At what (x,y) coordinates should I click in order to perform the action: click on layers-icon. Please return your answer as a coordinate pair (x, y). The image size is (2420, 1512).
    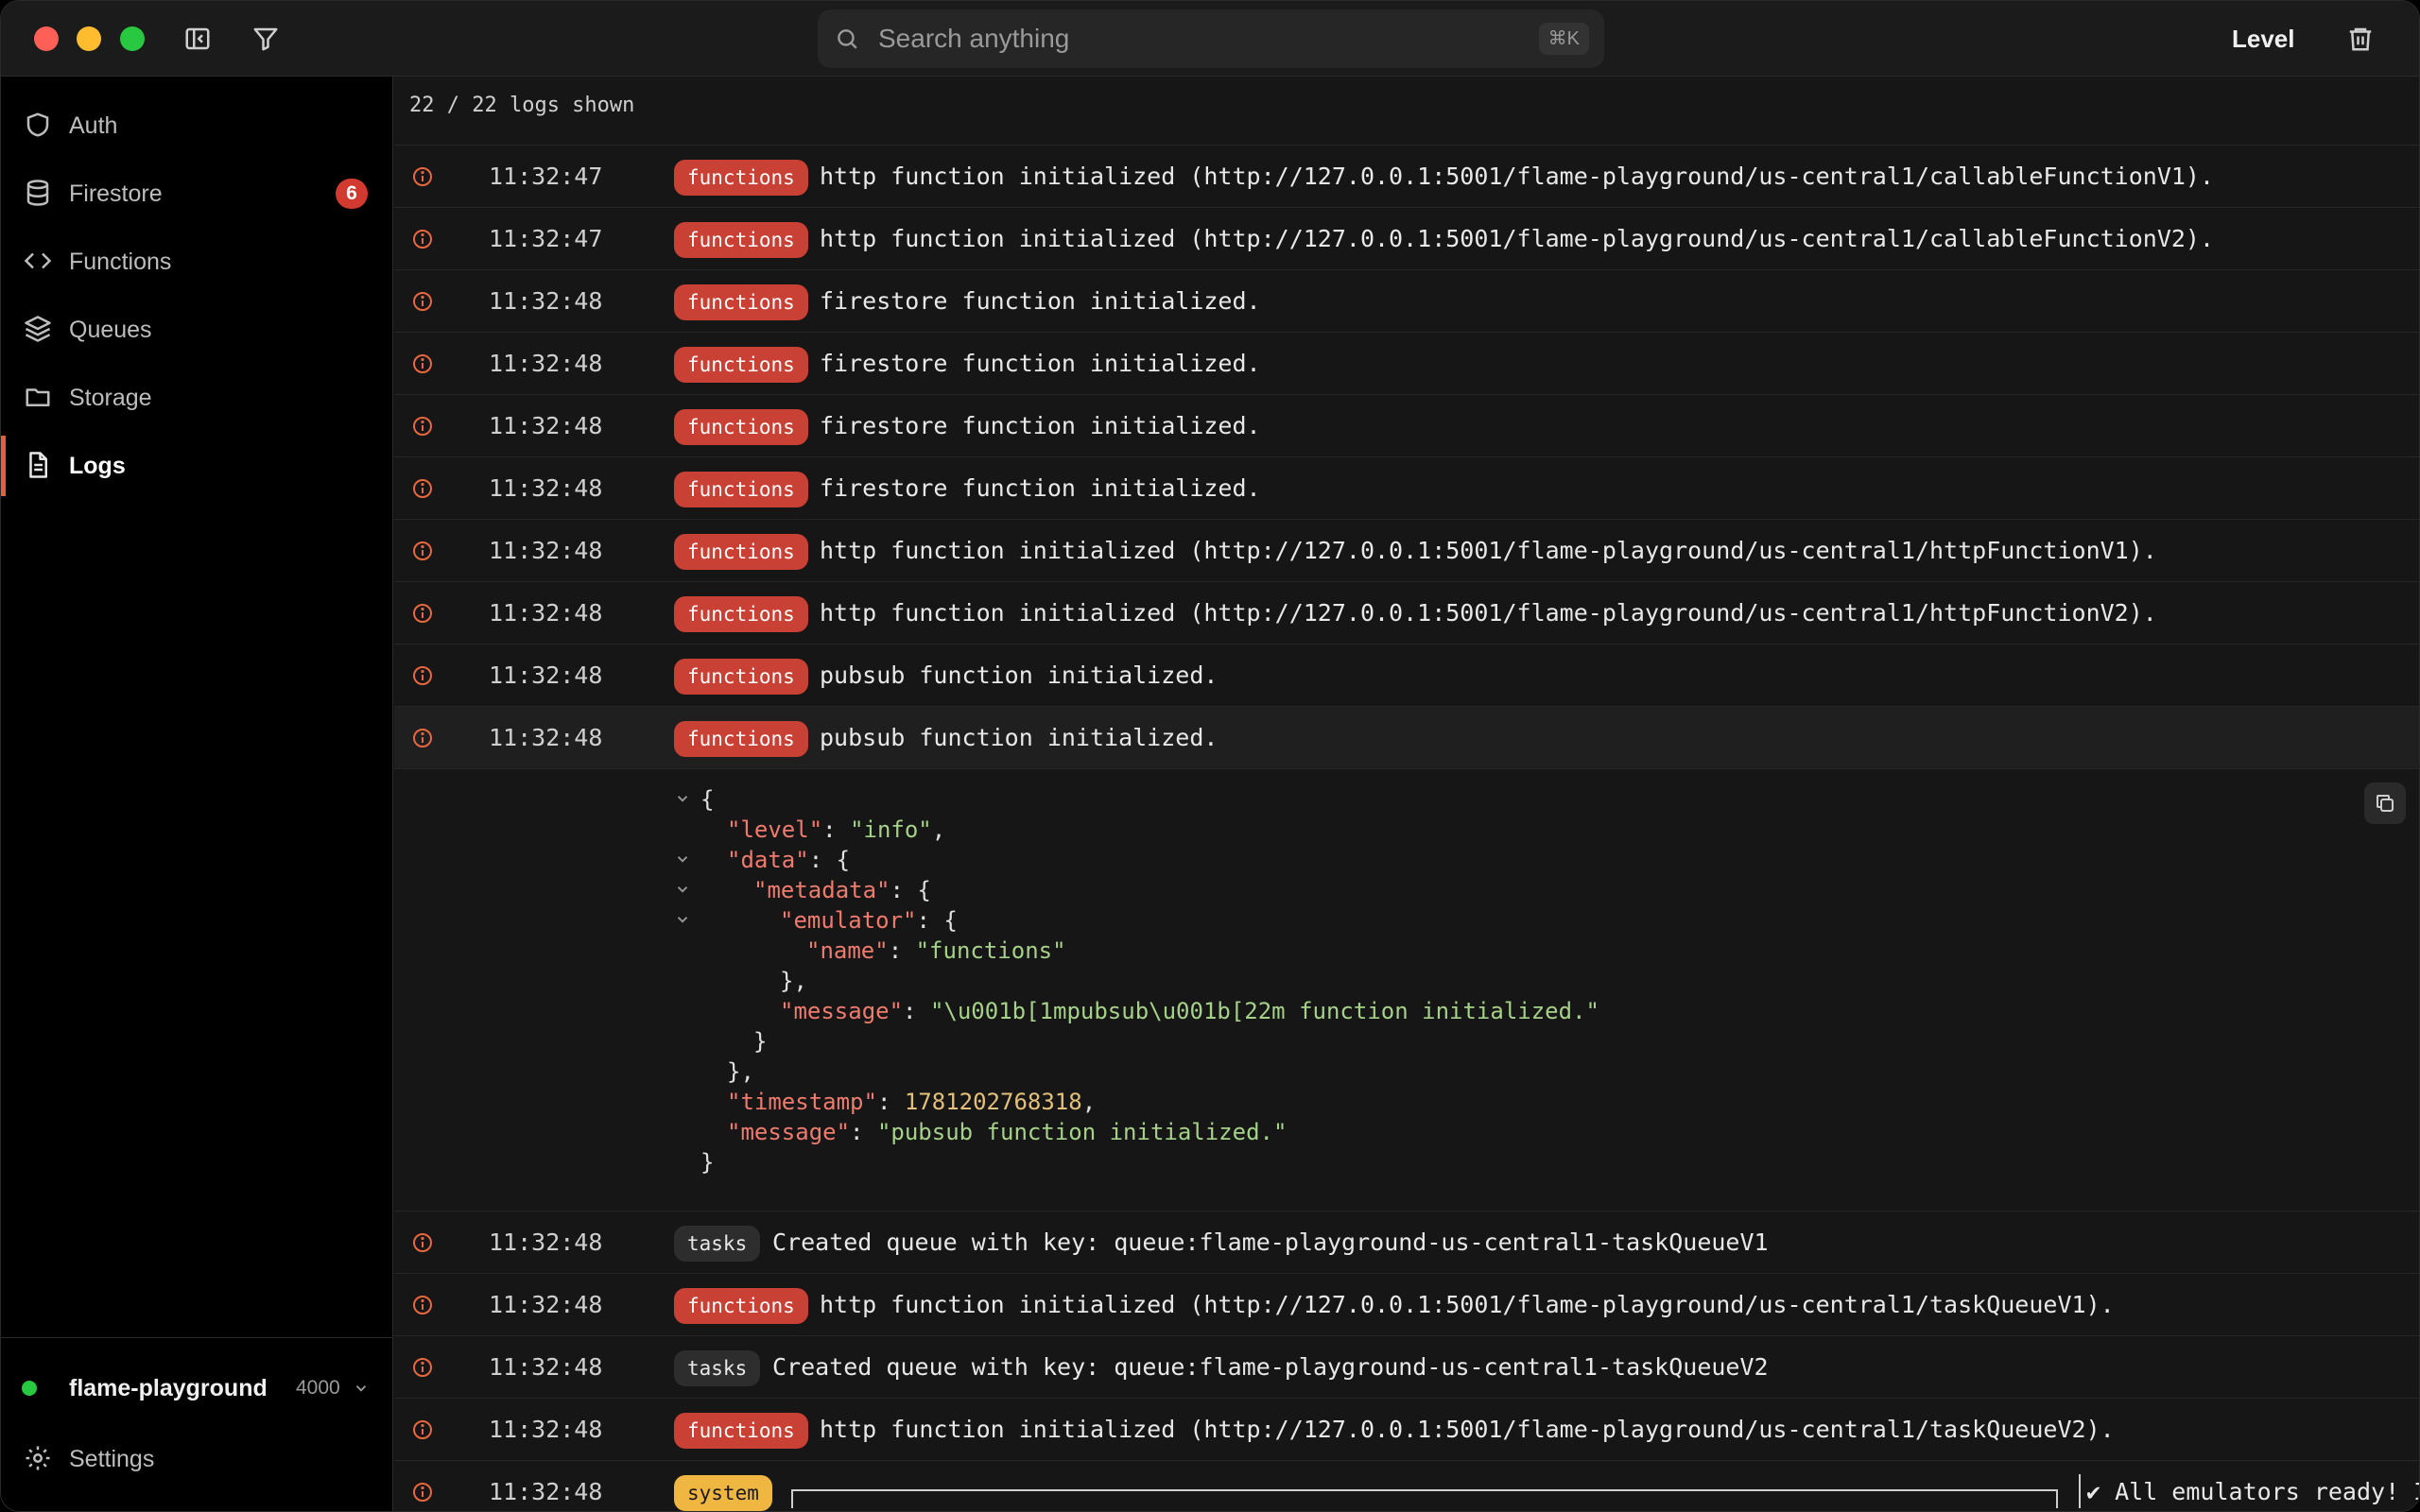
    Looking at the image, I should click on (39, 330).